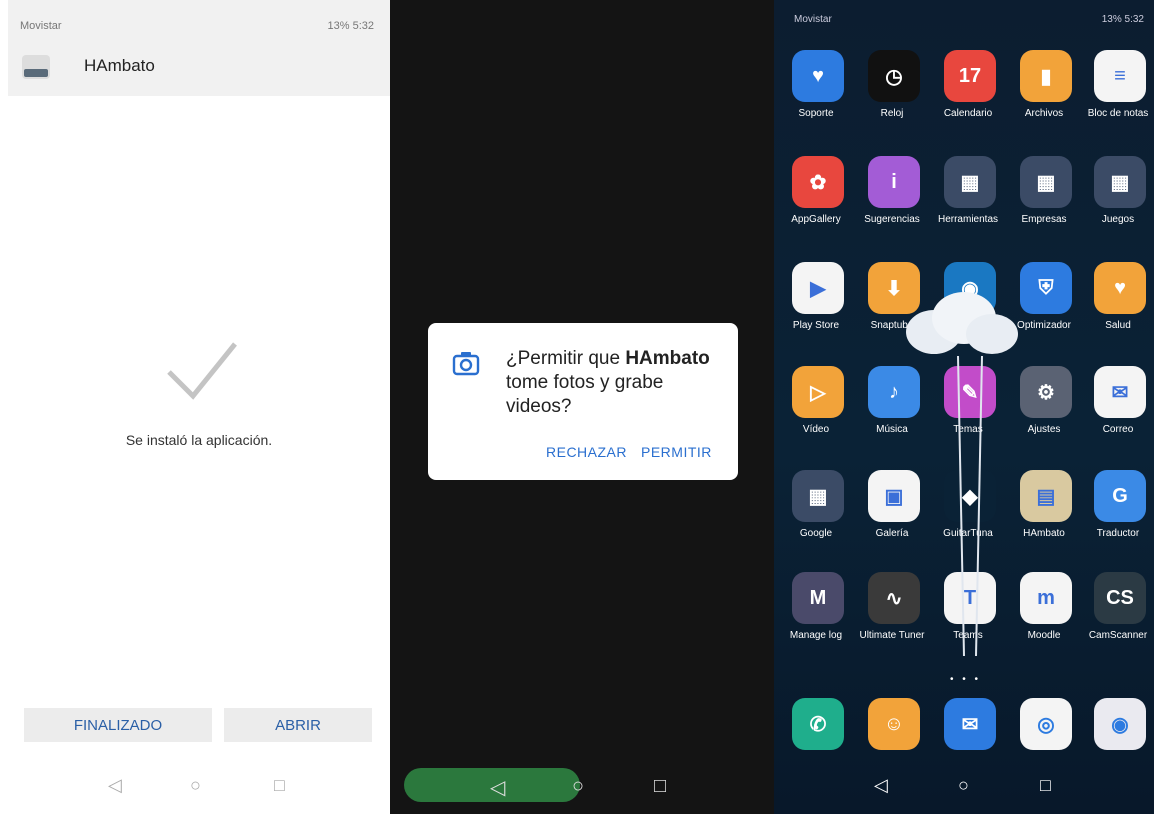 This screenshot has width=1154, height=814. What do you see at coordinates (970, 724) in the screenshot?
I see `dock-glyph-icon: ✉` at bounding box center [970, 724].